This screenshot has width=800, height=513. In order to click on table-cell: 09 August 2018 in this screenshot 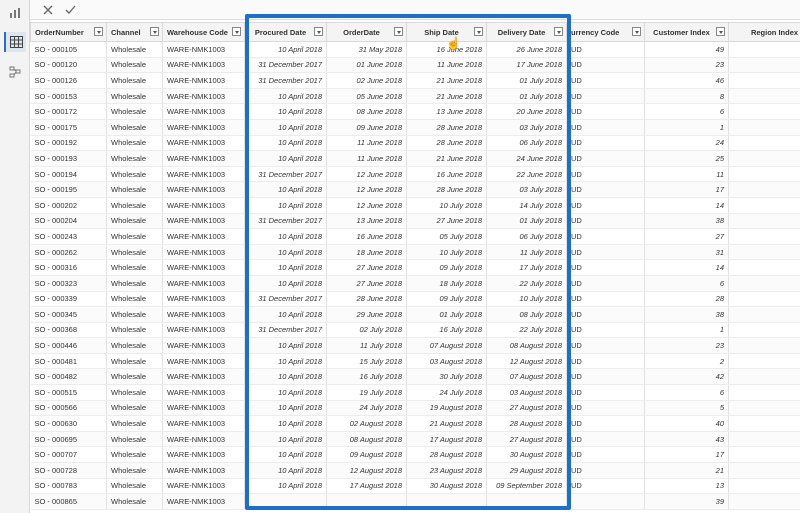, I will do `click(366, 455)`.